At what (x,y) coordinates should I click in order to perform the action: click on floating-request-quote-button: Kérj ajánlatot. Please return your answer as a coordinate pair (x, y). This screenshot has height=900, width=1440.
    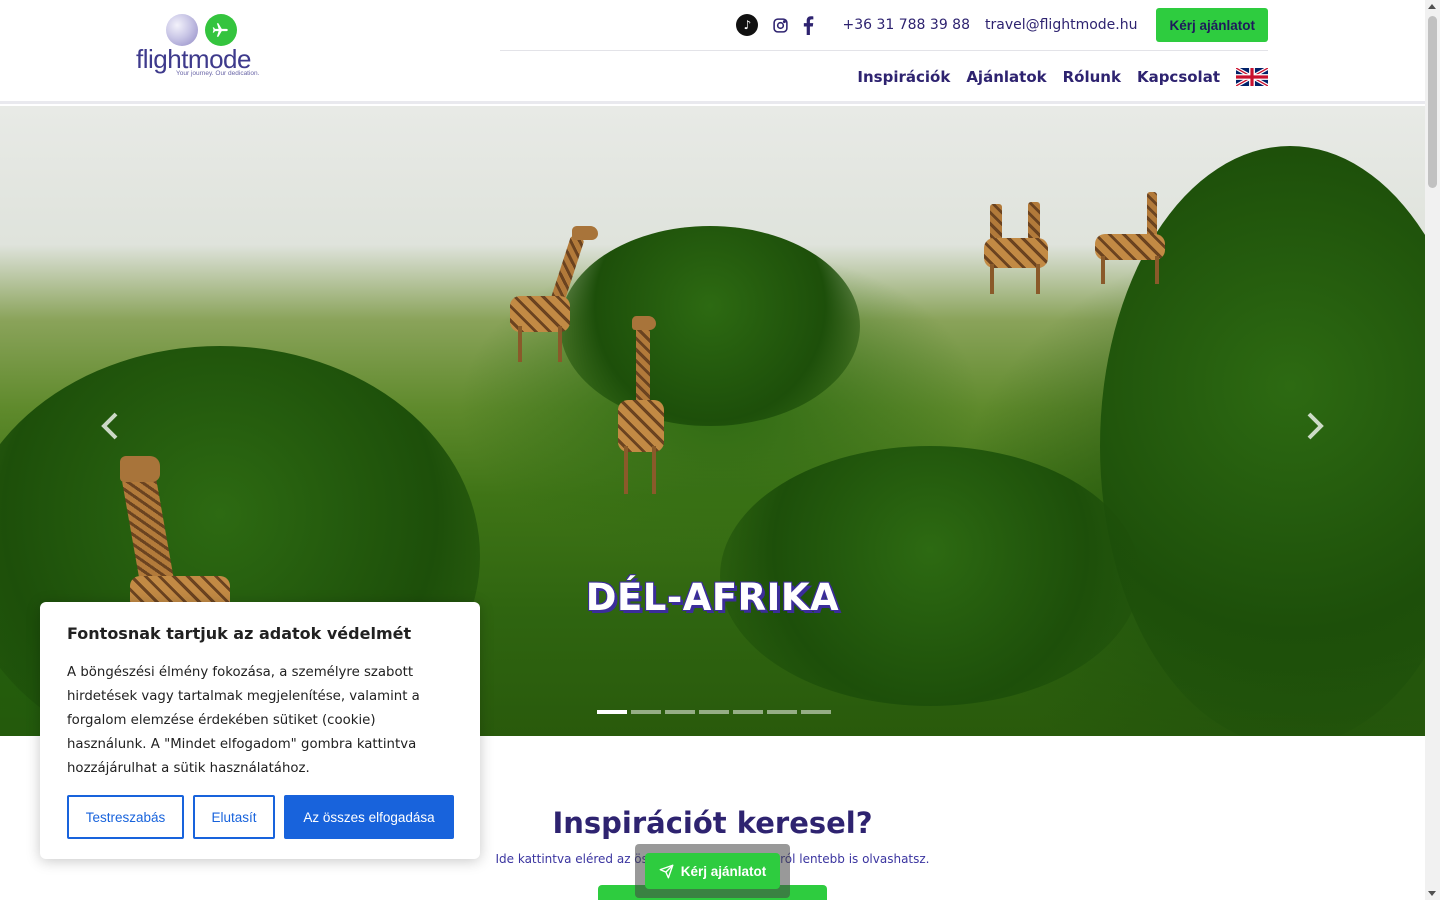
    Looking at the image, I should click on (712, 871).